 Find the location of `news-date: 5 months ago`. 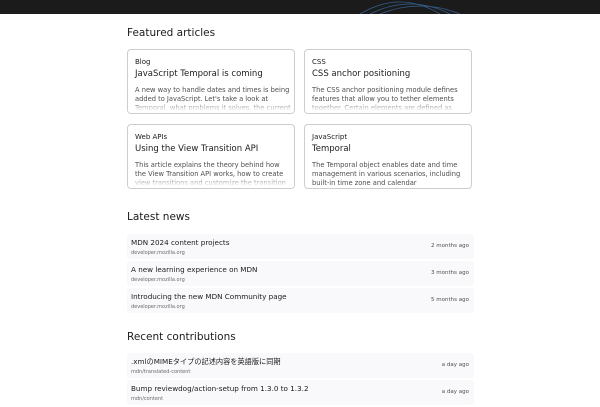

news-date: 5 months ago is located at coordinates (450, 300).